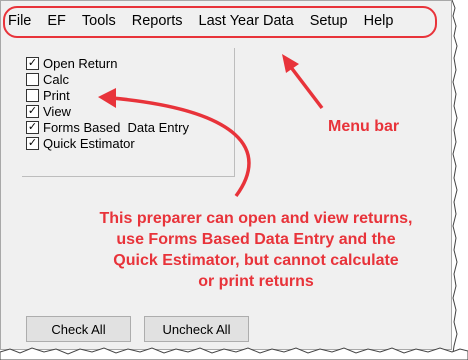 This screenshot has height=360, width=468. Describe the element at coordinates (460, 180) in the screenshot. I see `torn-edge-right` at that location.